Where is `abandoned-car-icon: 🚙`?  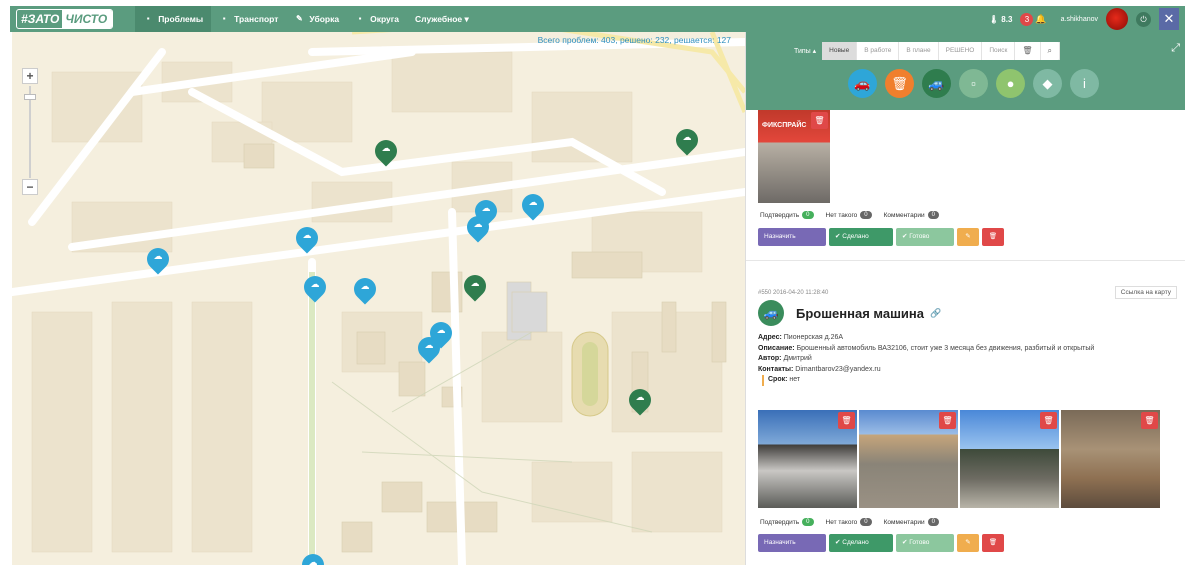
abandoned-car-icon: 🚙 is located at coordinates (936, 83).